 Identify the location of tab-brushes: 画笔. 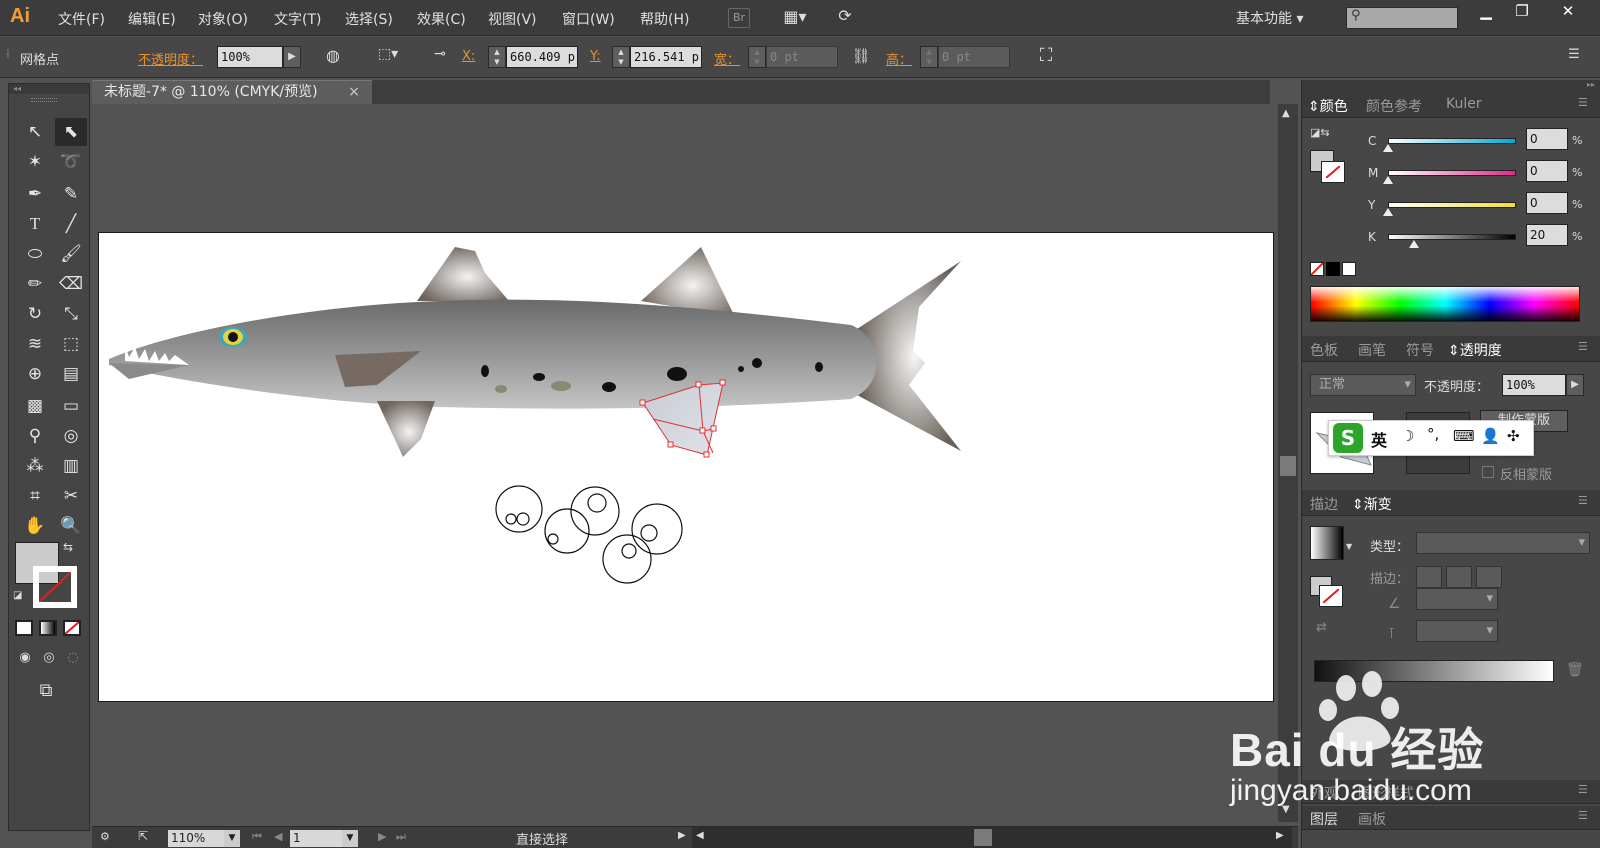
(1372, 350).